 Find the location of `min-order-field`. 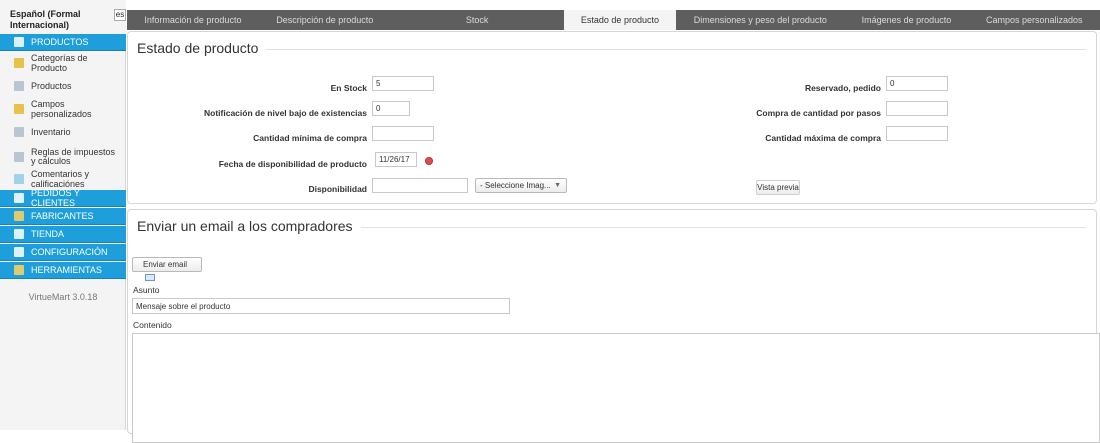

min-order-field is located at coordinates (403, 133).